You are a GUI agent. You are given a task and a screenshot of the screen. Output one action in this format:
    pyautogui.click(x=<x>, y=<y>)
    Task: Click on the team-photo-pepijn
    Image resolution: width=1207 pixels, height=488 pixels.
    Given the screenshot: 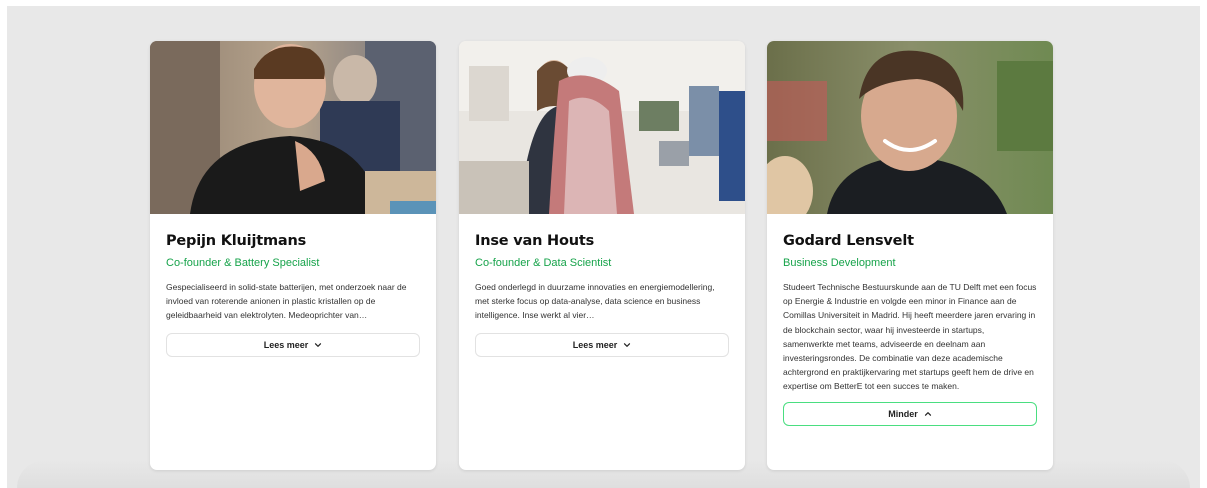 What is the action you would take?
    pyautogui.click(x=293, y=127)
    